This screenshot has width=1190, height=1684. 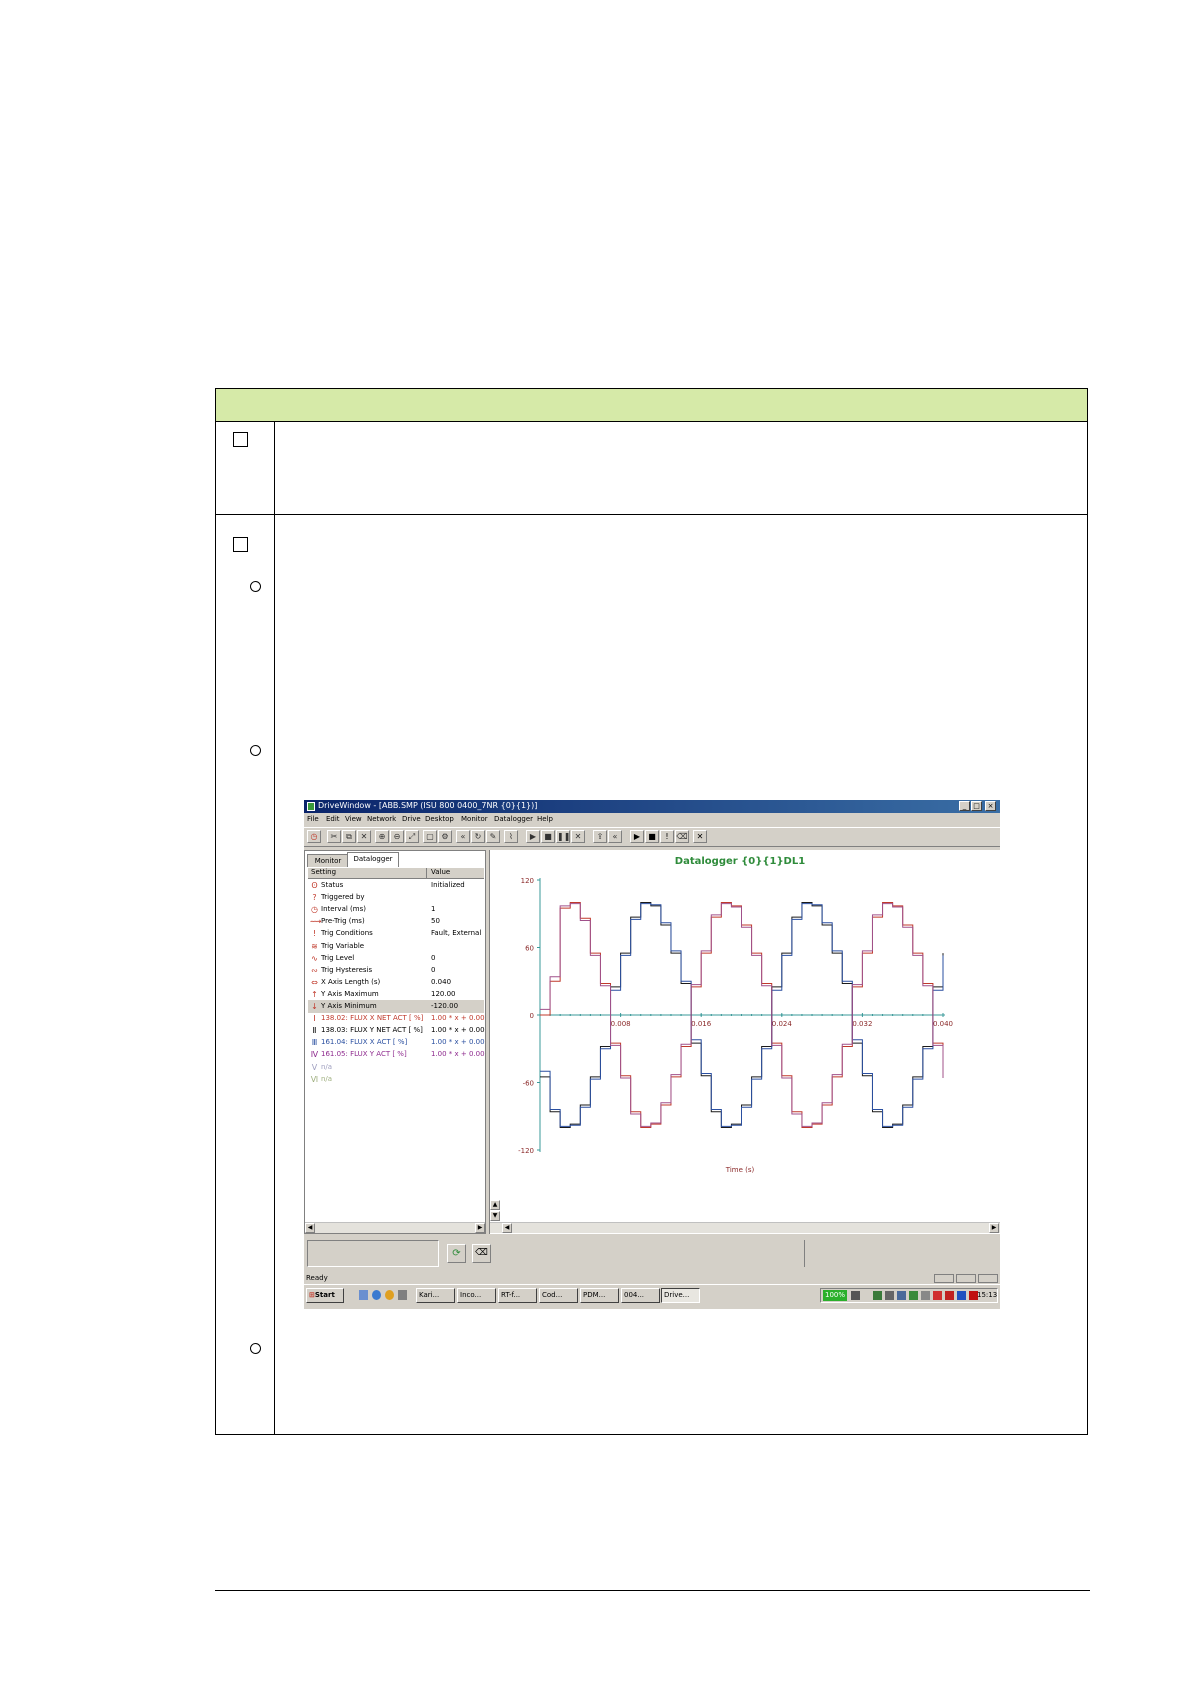 I want to click on left-horizontal-scrollbar: ◀ ▶, so click(x=395, y=1227).